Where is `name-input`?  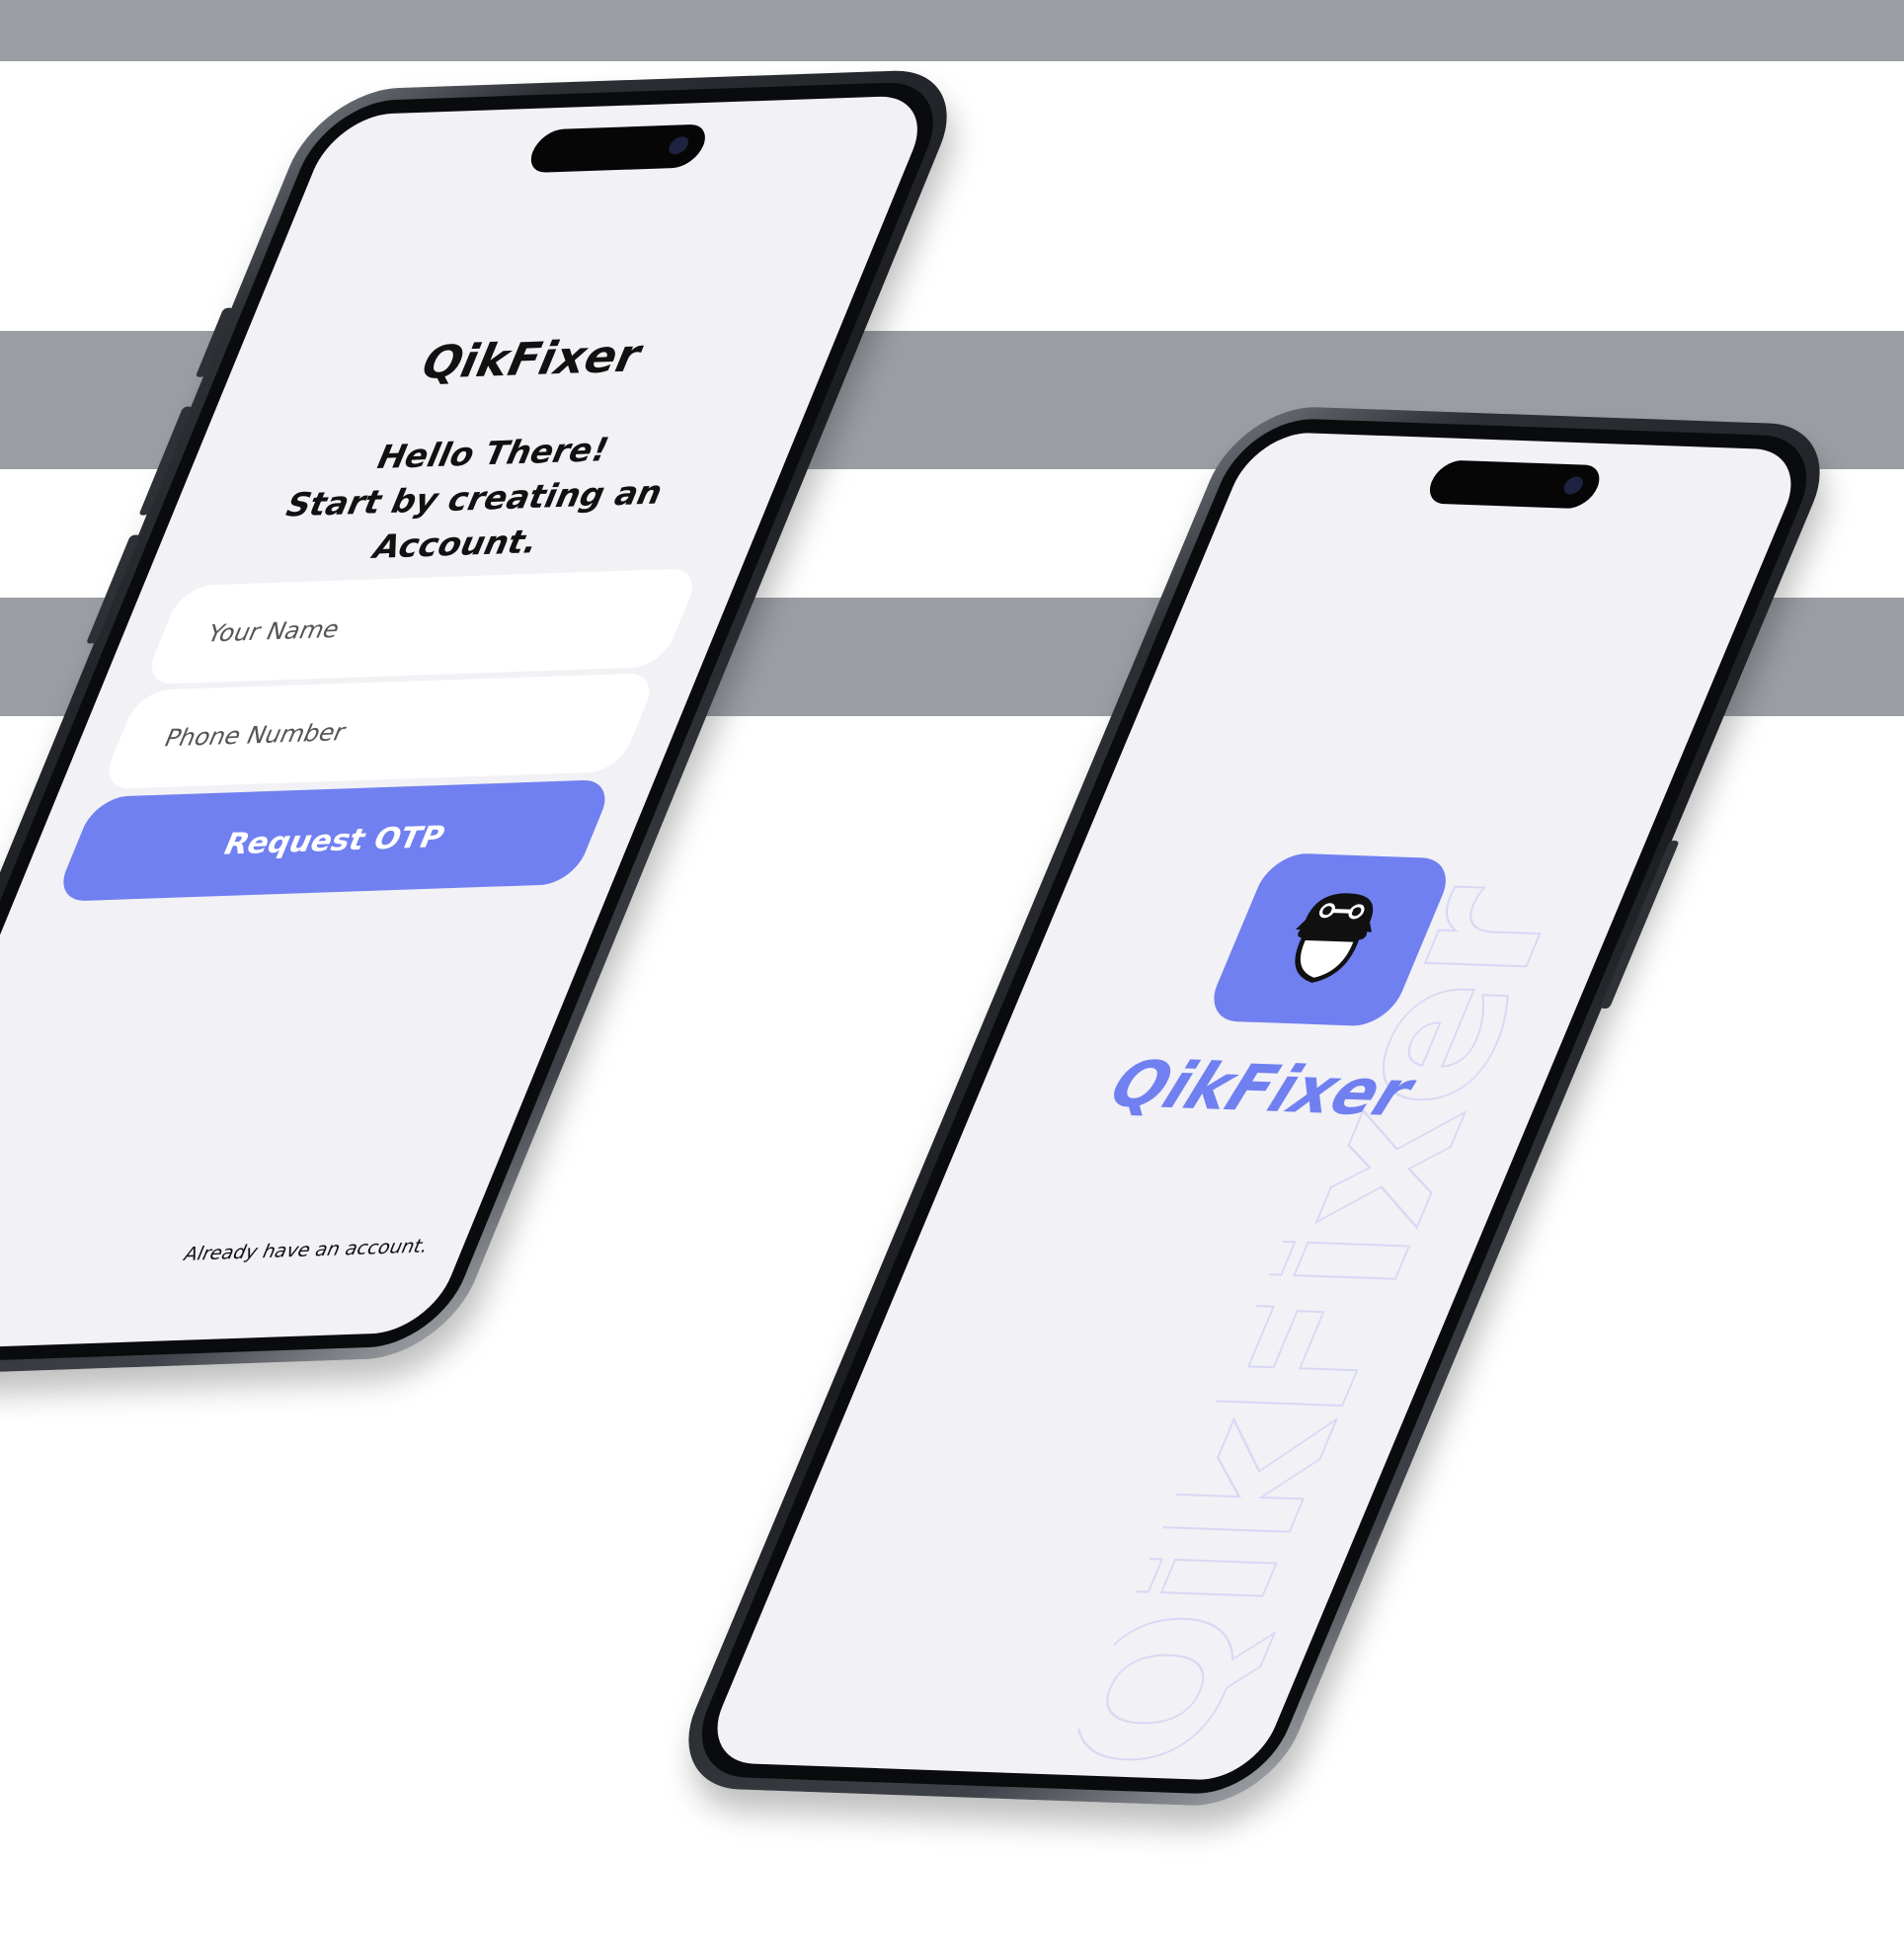 name-input is located at coordinates (422, 627).